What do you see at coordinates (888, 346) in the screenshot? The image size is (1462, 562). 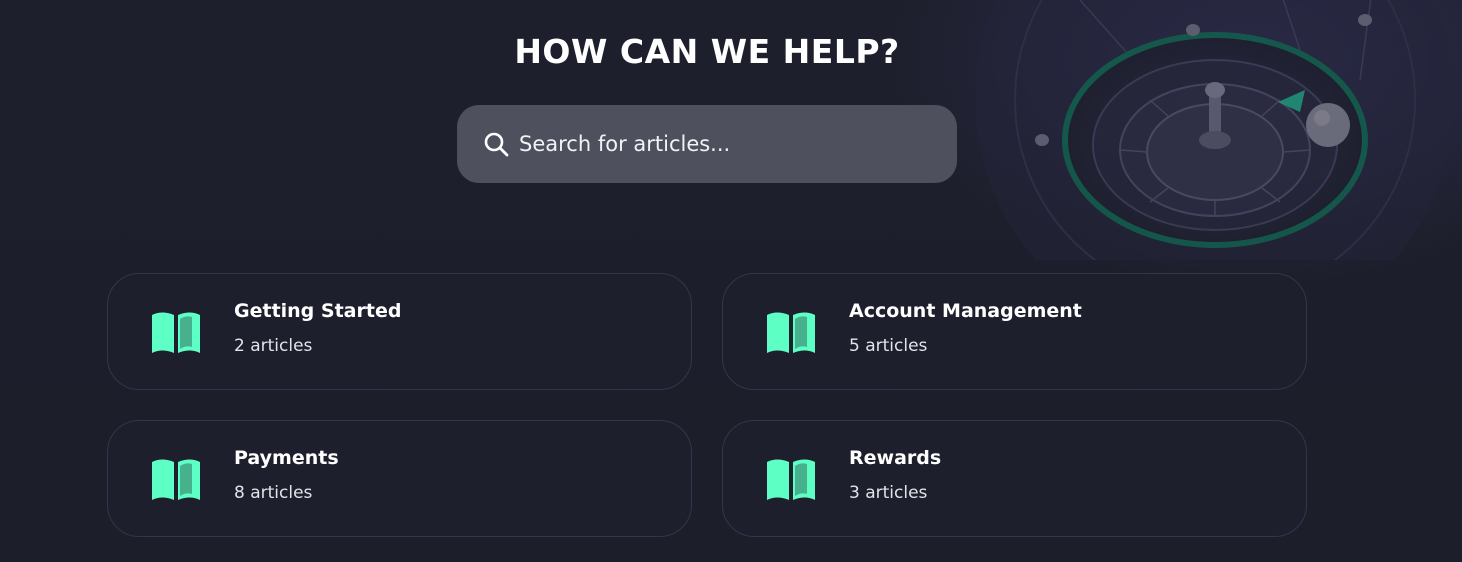 I see `category-article-count: 5 articles` at bounding box center [888, 346].